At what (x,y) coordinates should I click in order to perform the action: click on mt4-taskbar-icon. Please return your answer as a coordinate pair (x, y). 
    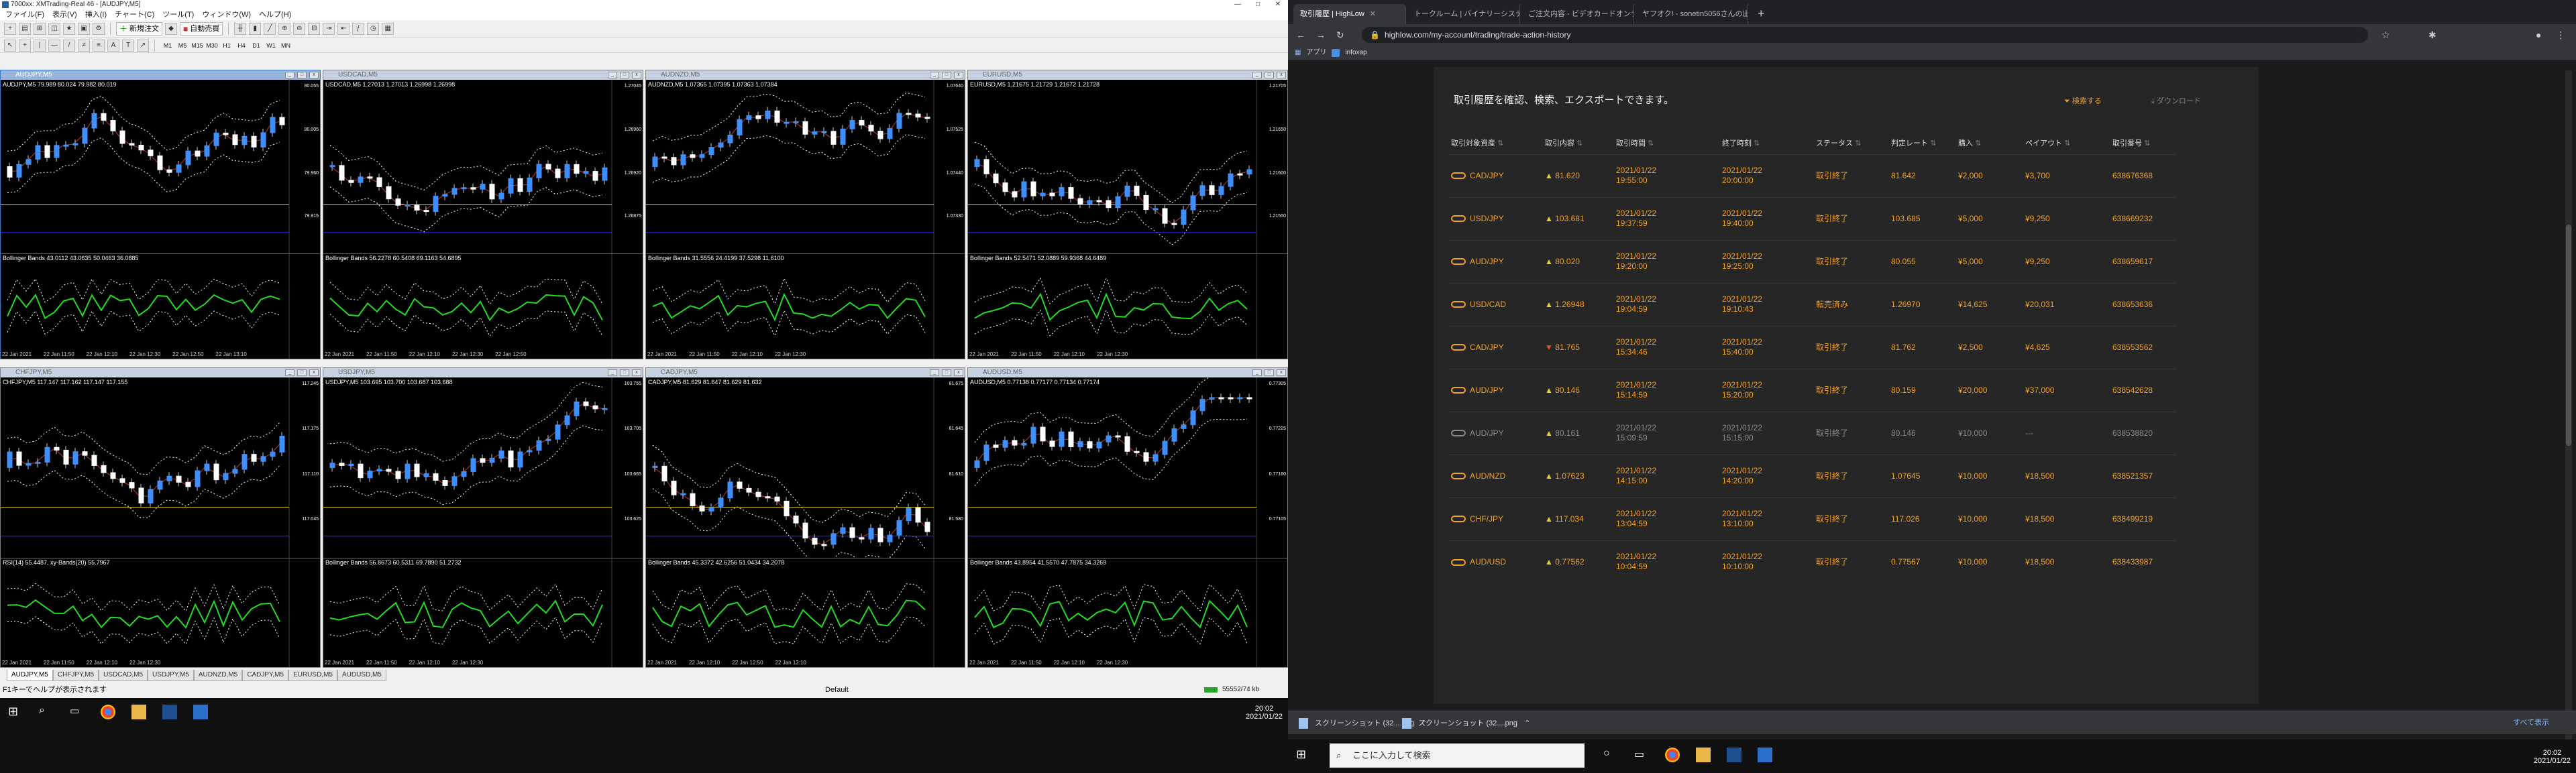
    Looking at the image, I should click on (1734, 755).